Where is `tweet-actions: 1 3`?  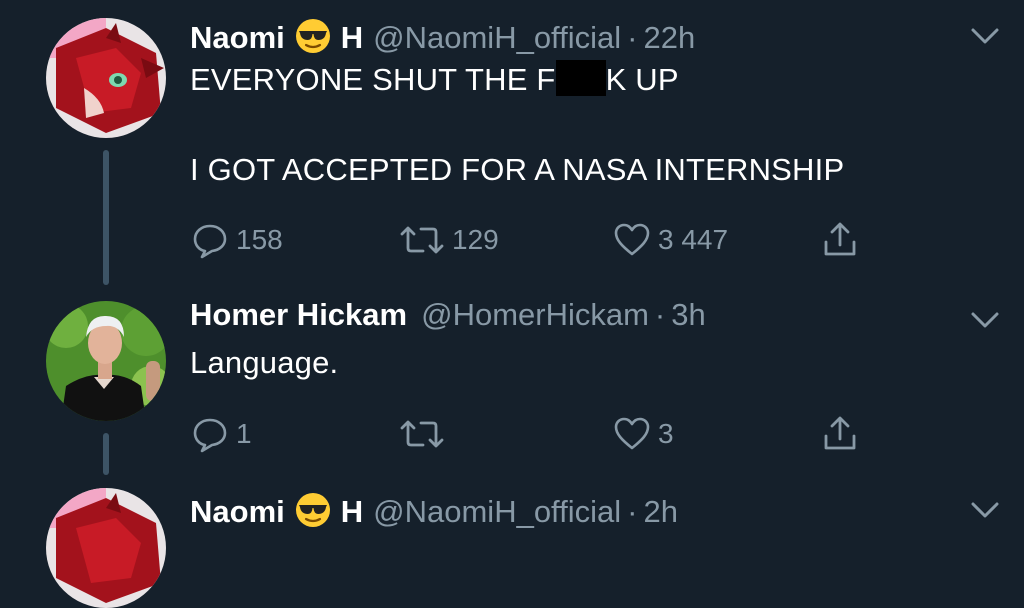
tweet-actions: 1 3 is located at coordinates (540, 434).